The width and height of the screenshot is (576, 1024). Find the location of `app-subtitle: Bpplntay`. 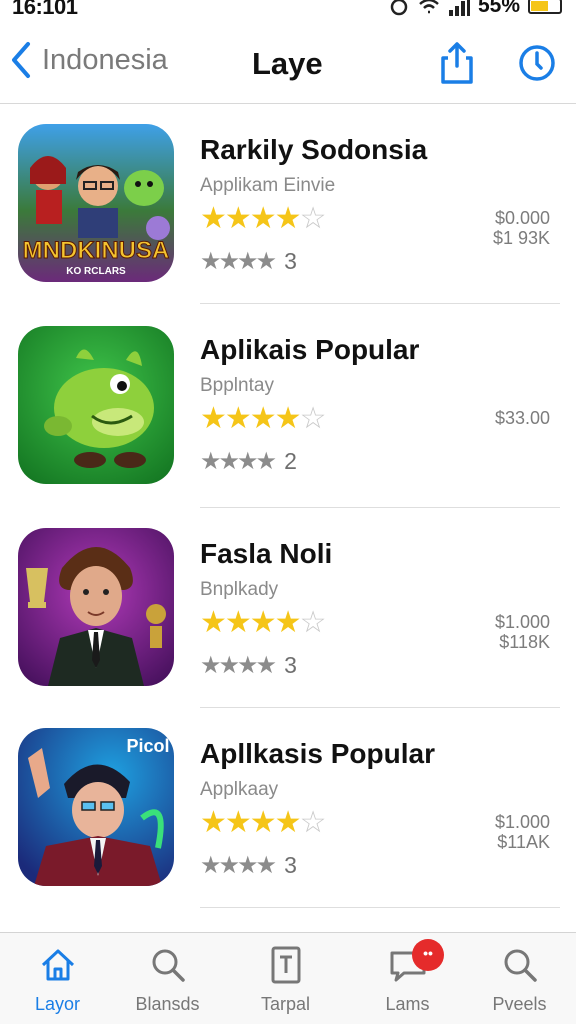

app-subtitle: Bpplntay is located at coordinates (237, 385).